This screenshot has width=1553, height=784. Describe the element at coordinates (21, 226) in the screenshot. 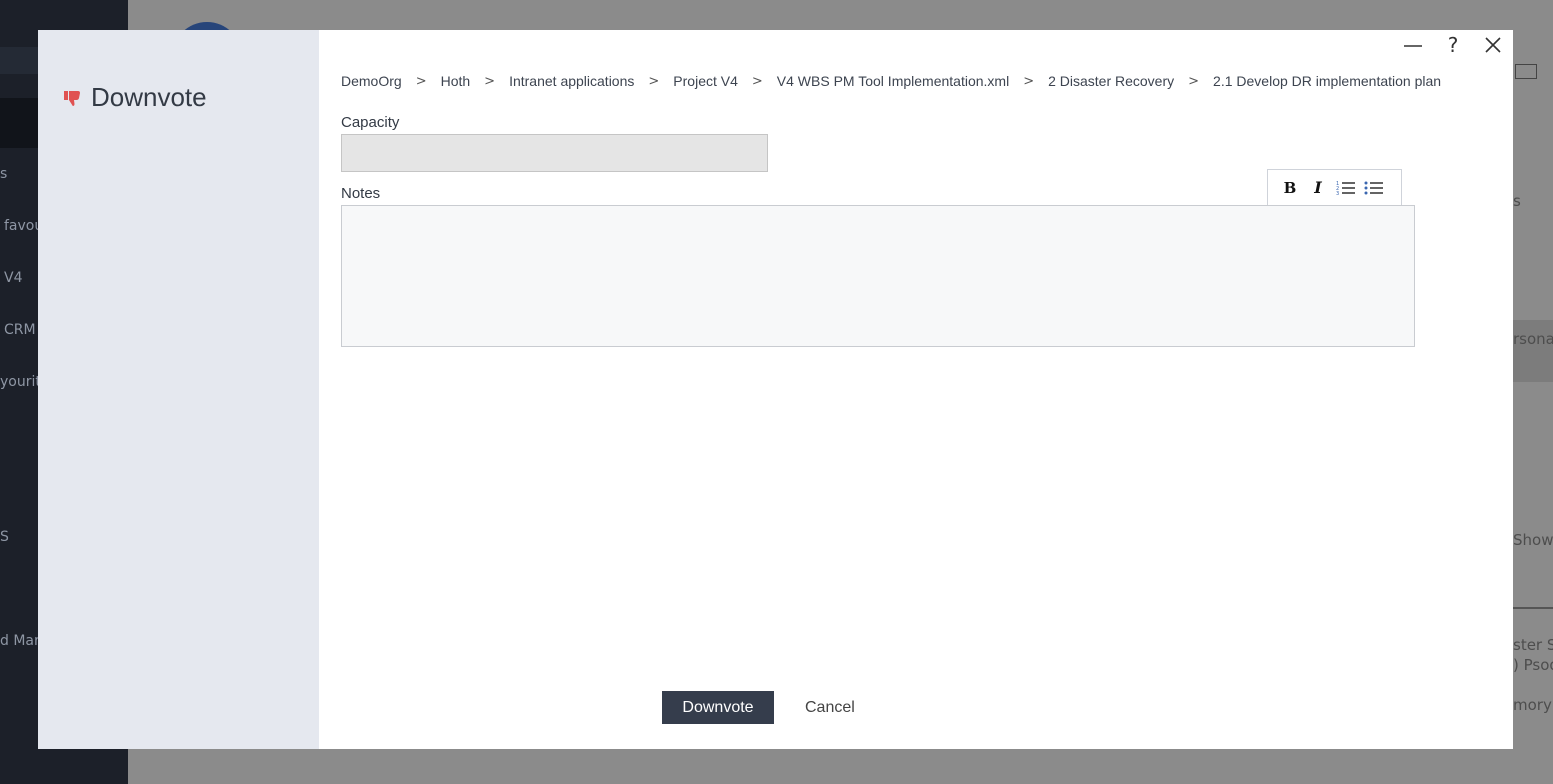

I see `background-sidebar-item: favour` at that location.